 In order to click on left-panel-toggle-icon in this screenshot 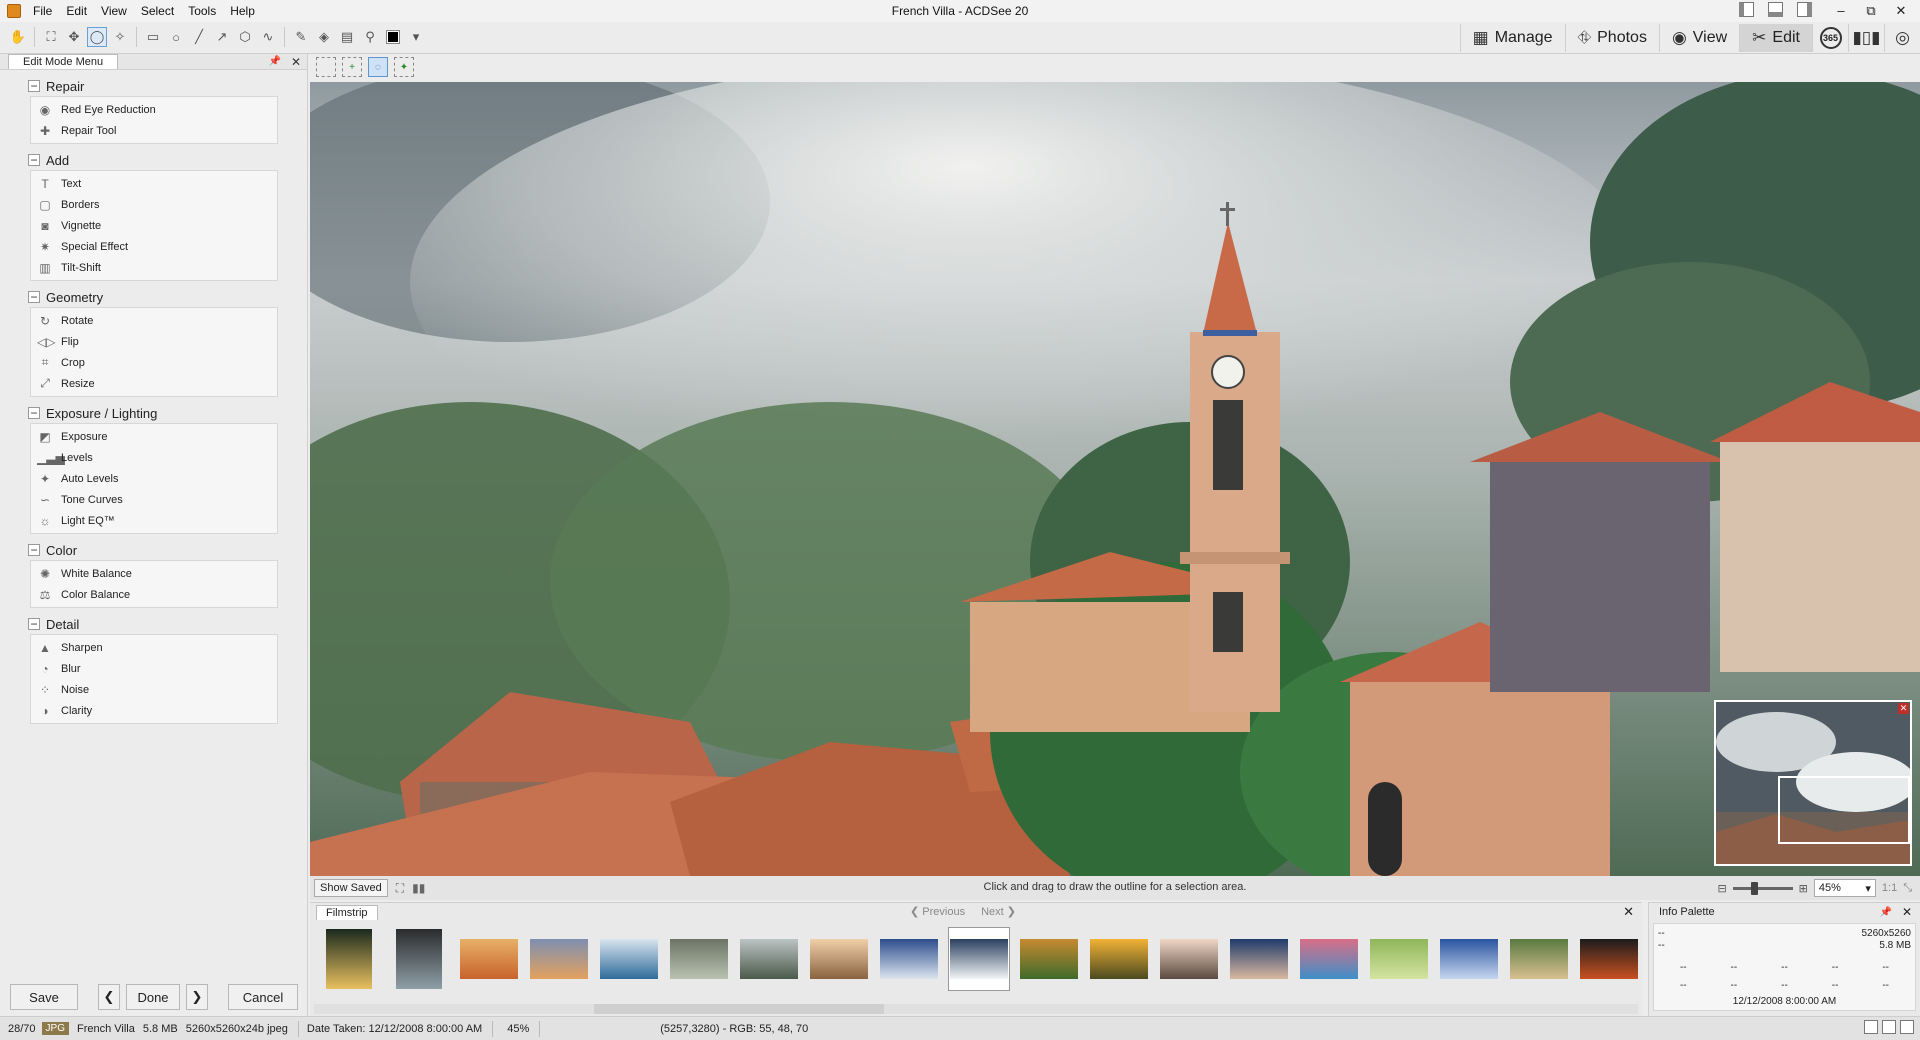, I will do `click(1746, 9)`.